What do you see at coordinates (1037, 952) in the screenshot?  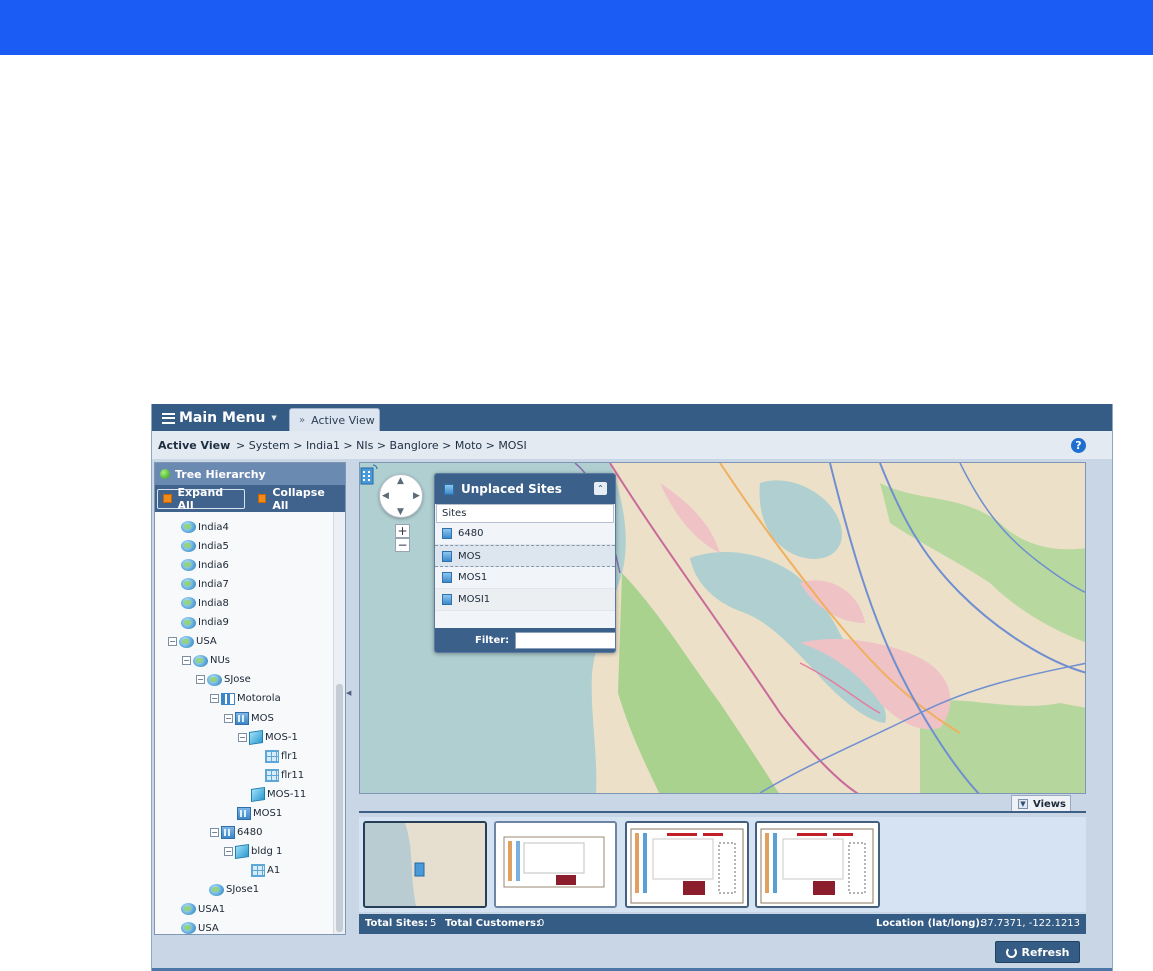 I see `refresh-button: Refresh` at bounding box center [1037, 952].